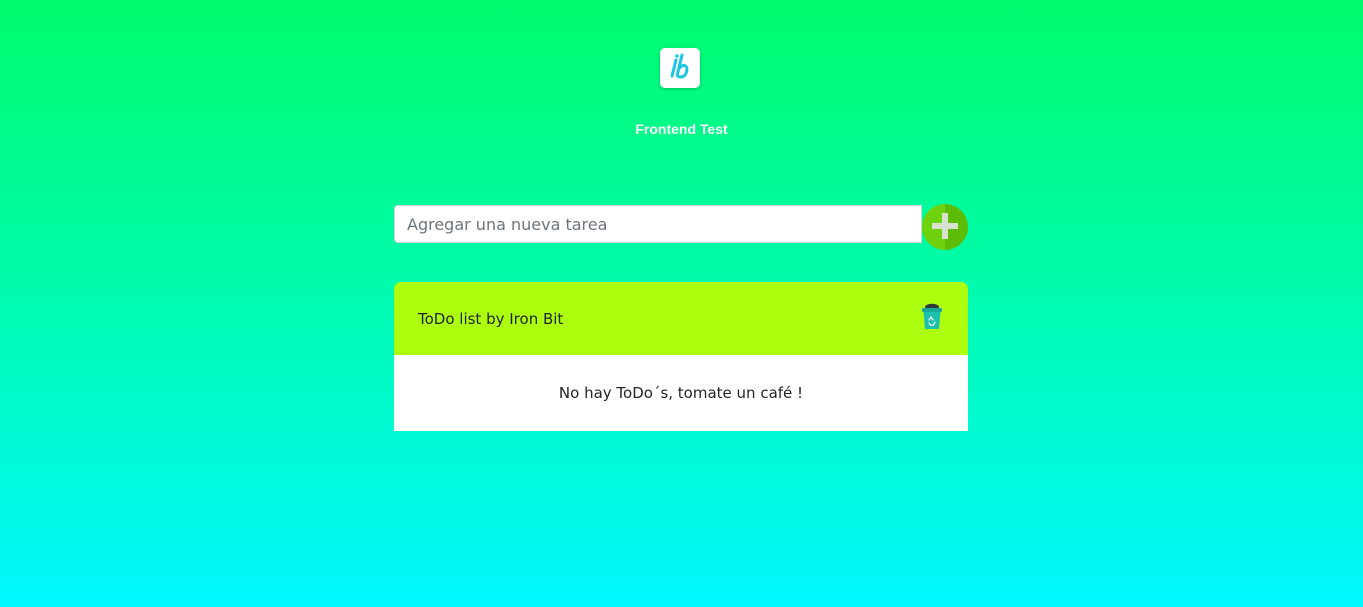 This screenshot has width=1363, height=607. I want to click on recycle-bin-icon, so click(932, 319).